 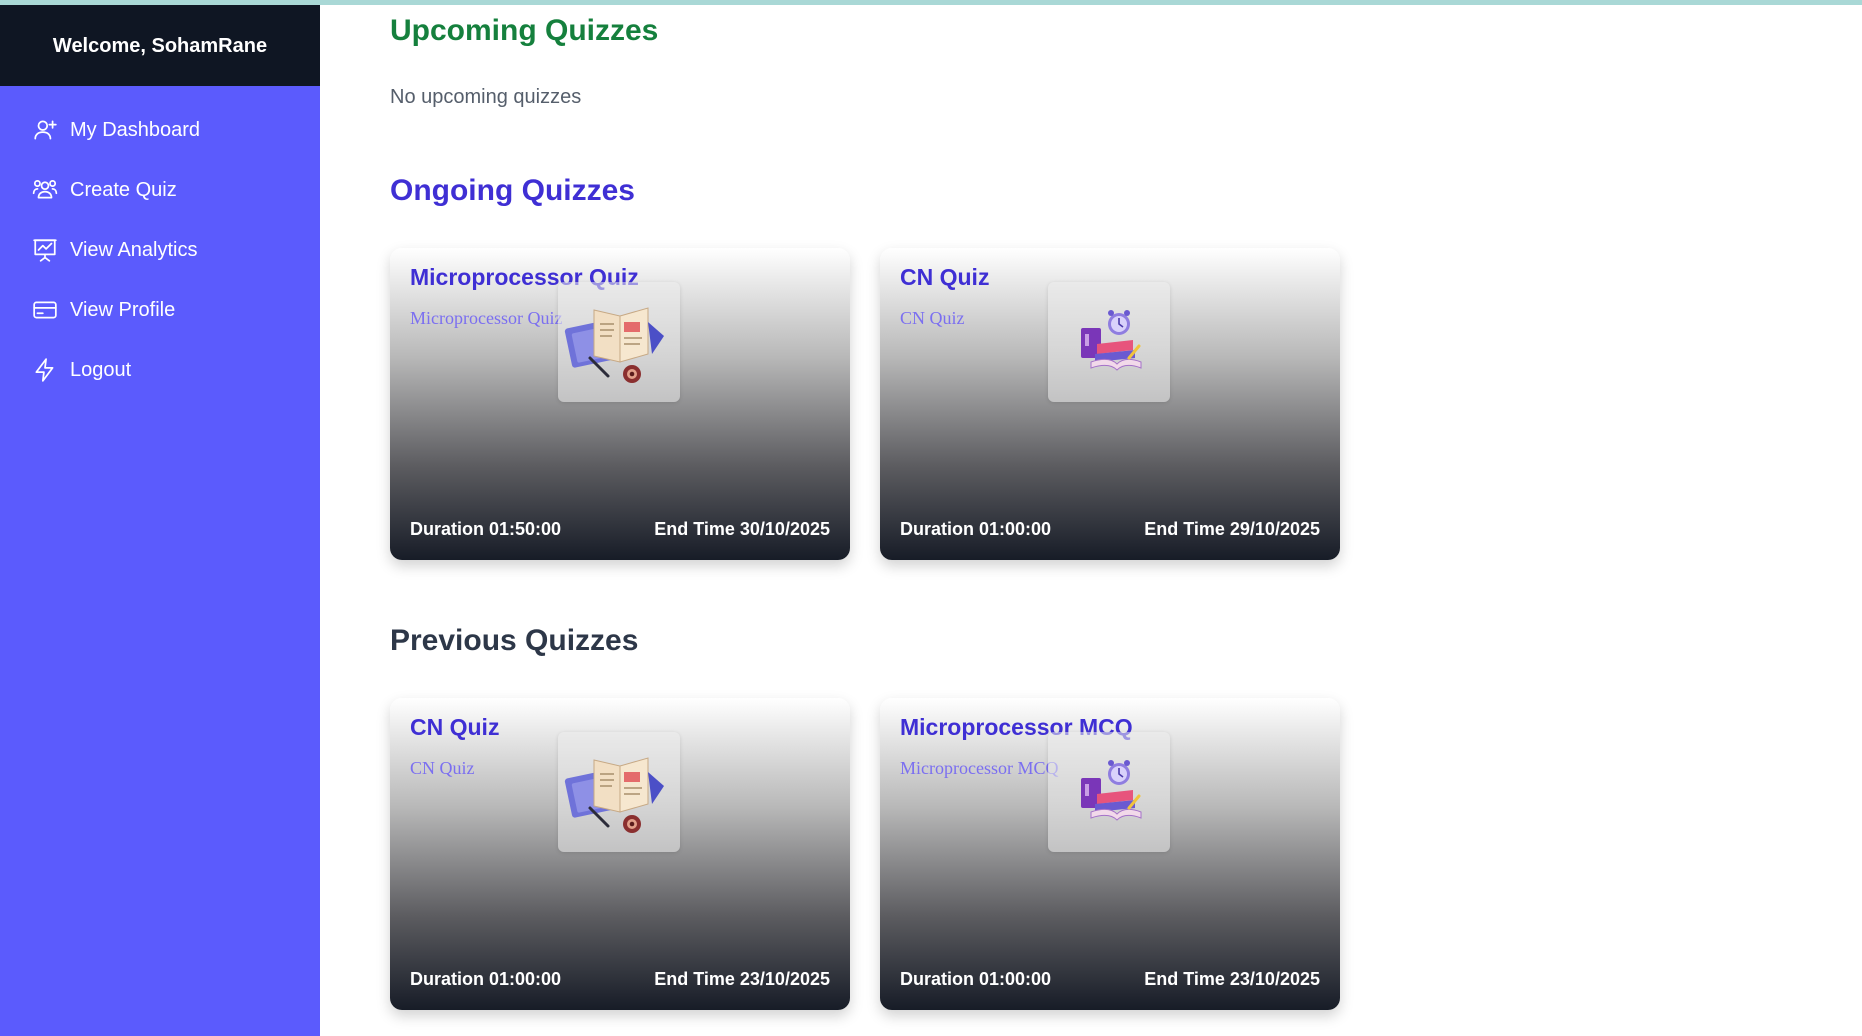 I want to click on quiz-subtitle: Microprocessor MCQ, so click(x=979, y=768).